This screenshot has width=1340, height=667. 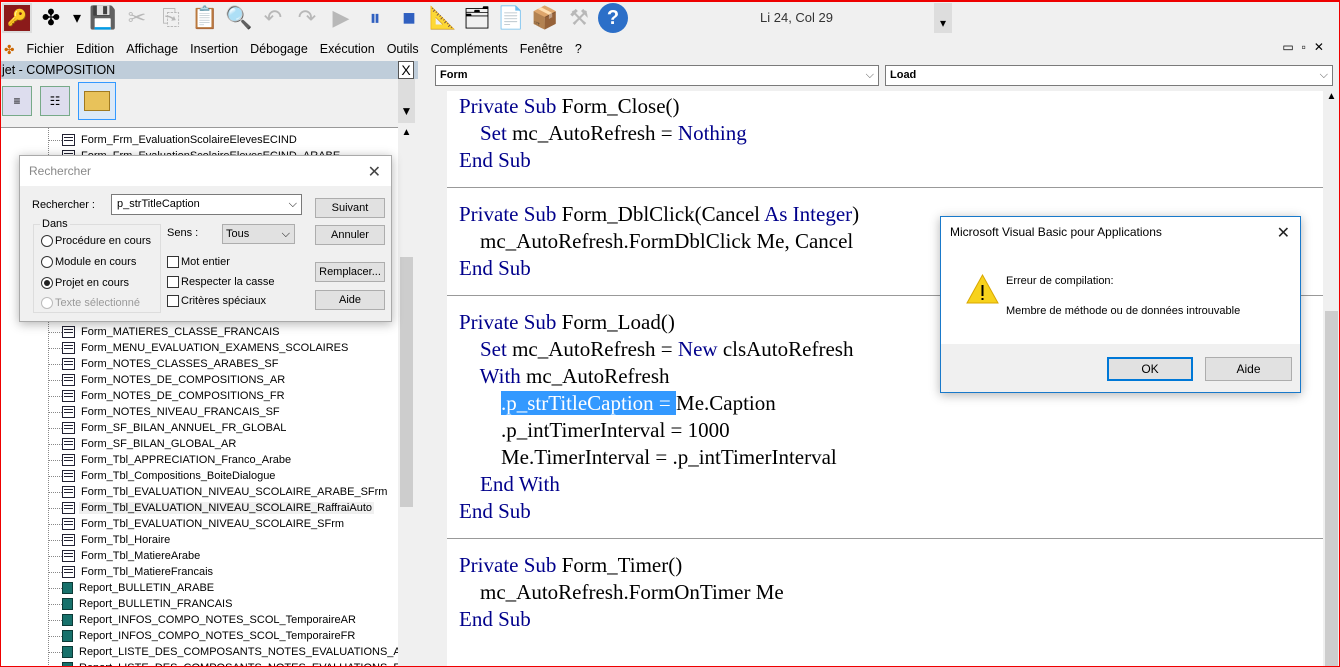 What do you see at coordinates (403, 49) in the screenshot?
I see `menu-6: Outils` at bounding box center [403, 49].